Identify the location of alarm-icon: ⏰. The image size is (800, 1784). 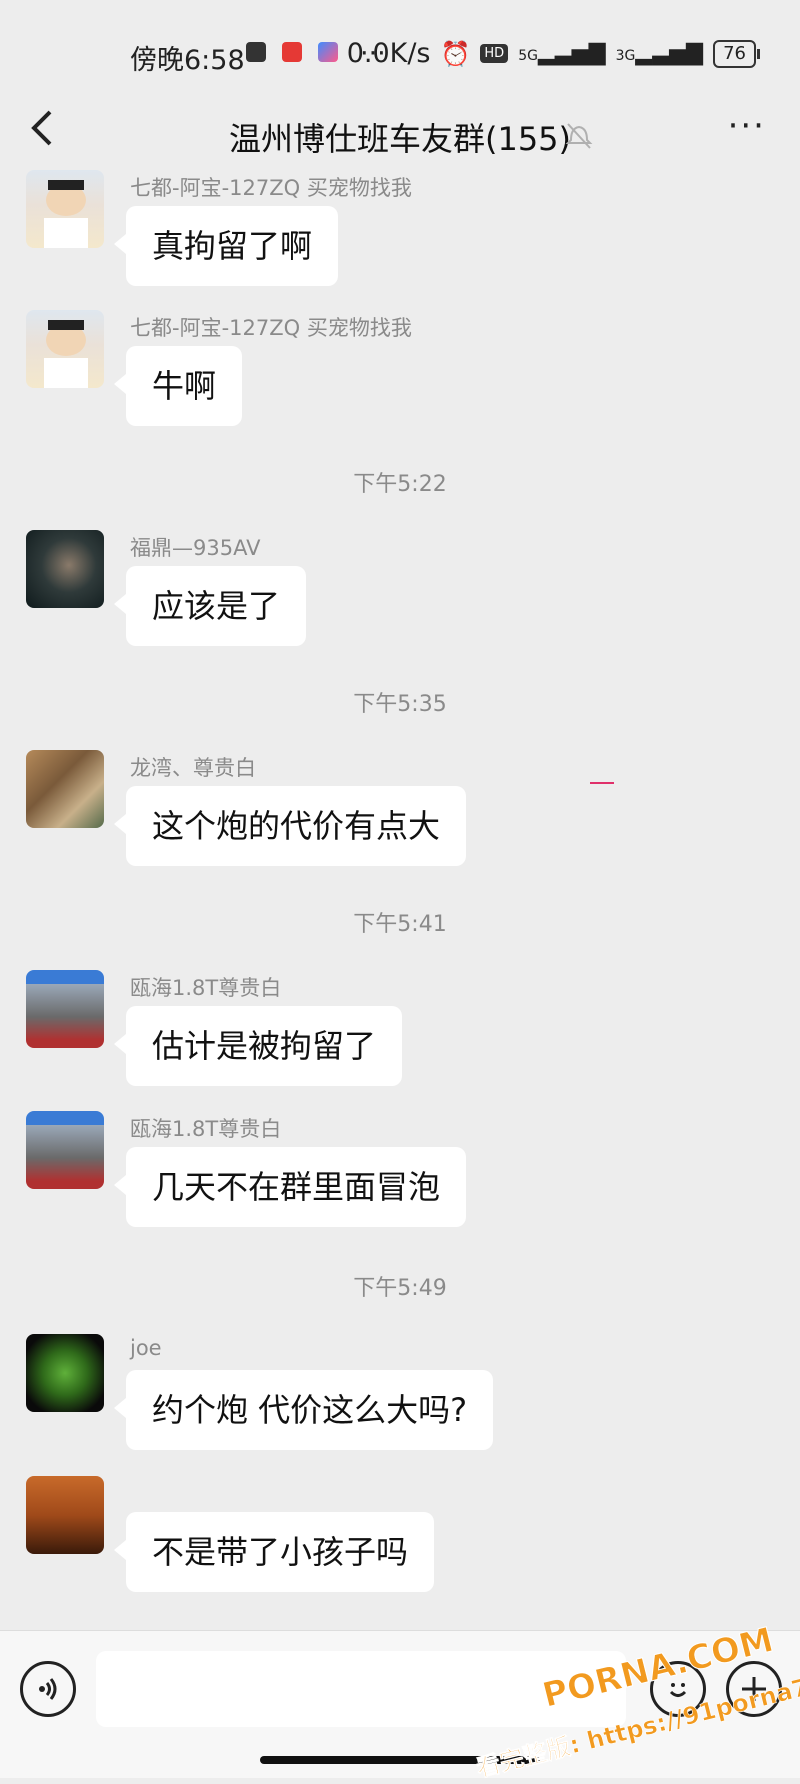
(455, 53).